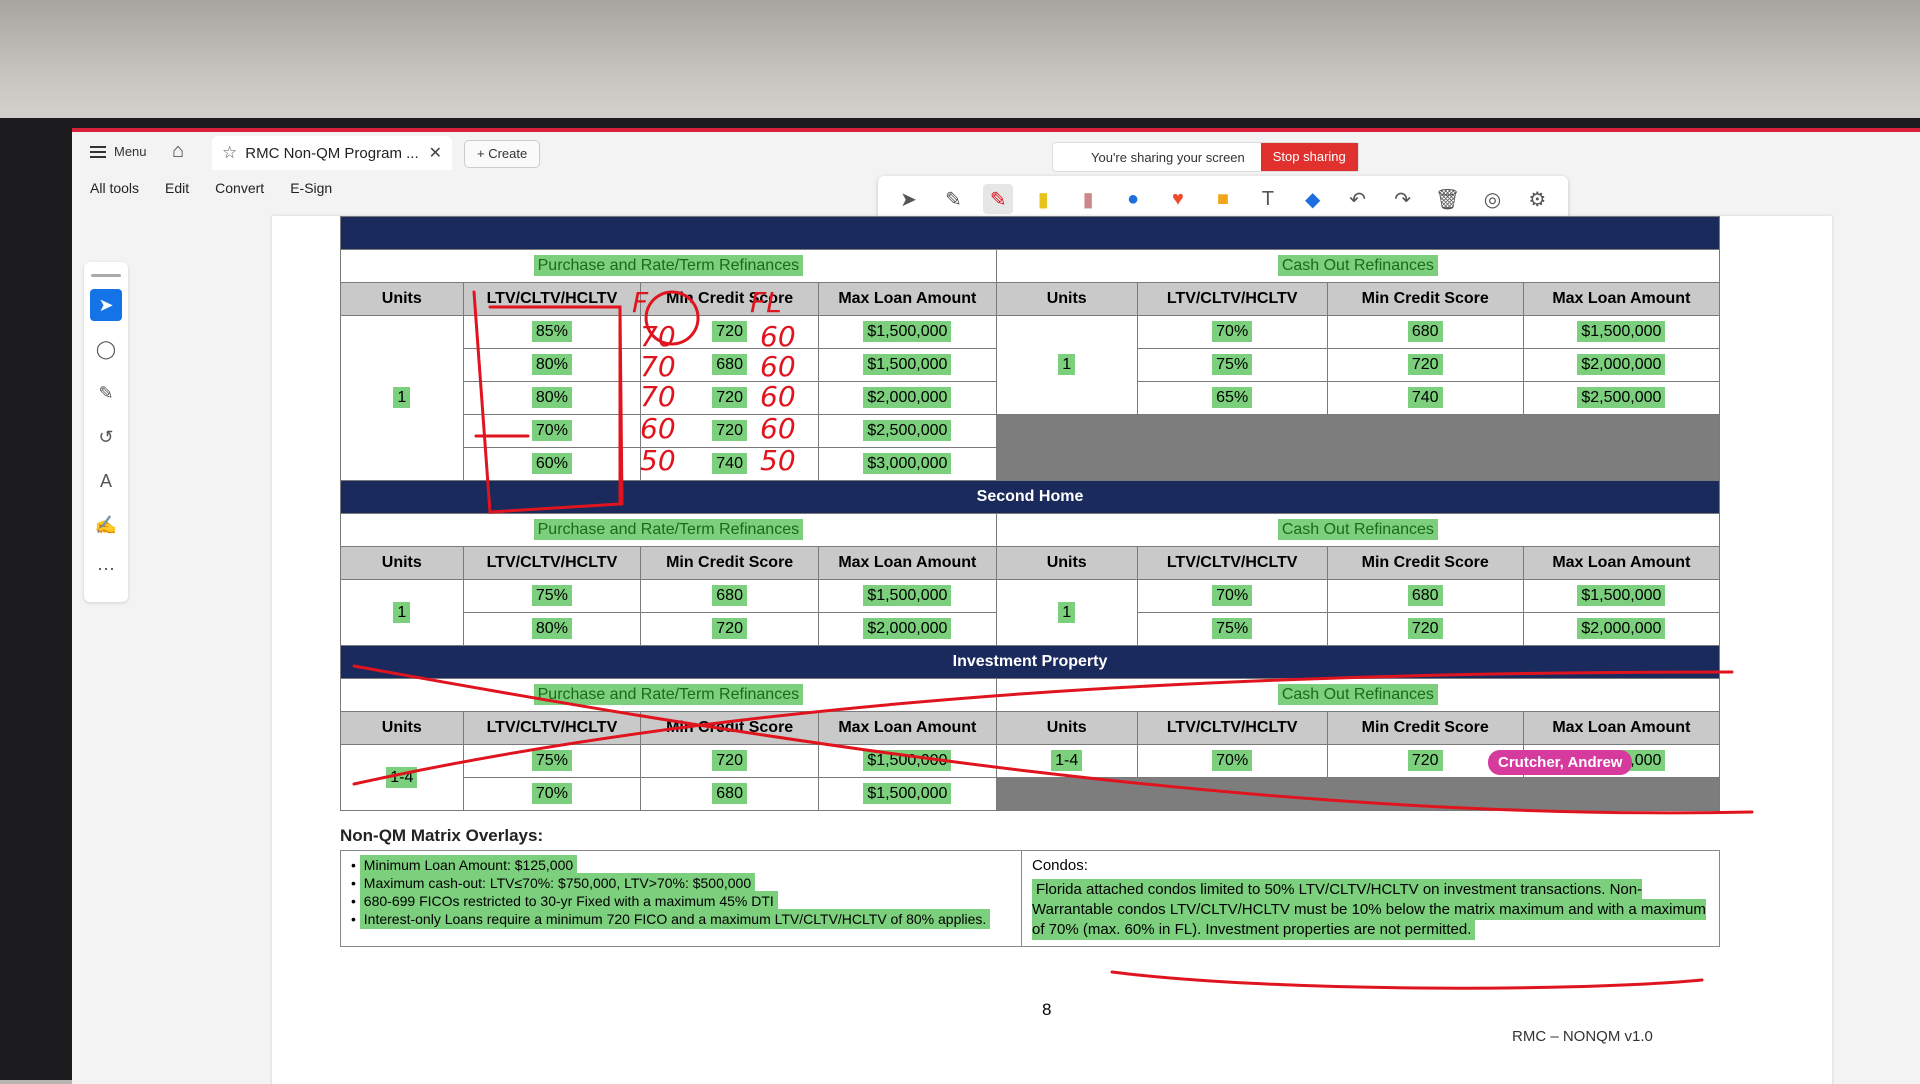 The image size is (1920, 1084). What do you see at coordinates (1030, 233) in the screenshot?
I see `top-banner` at bounding box center [1030, 233].